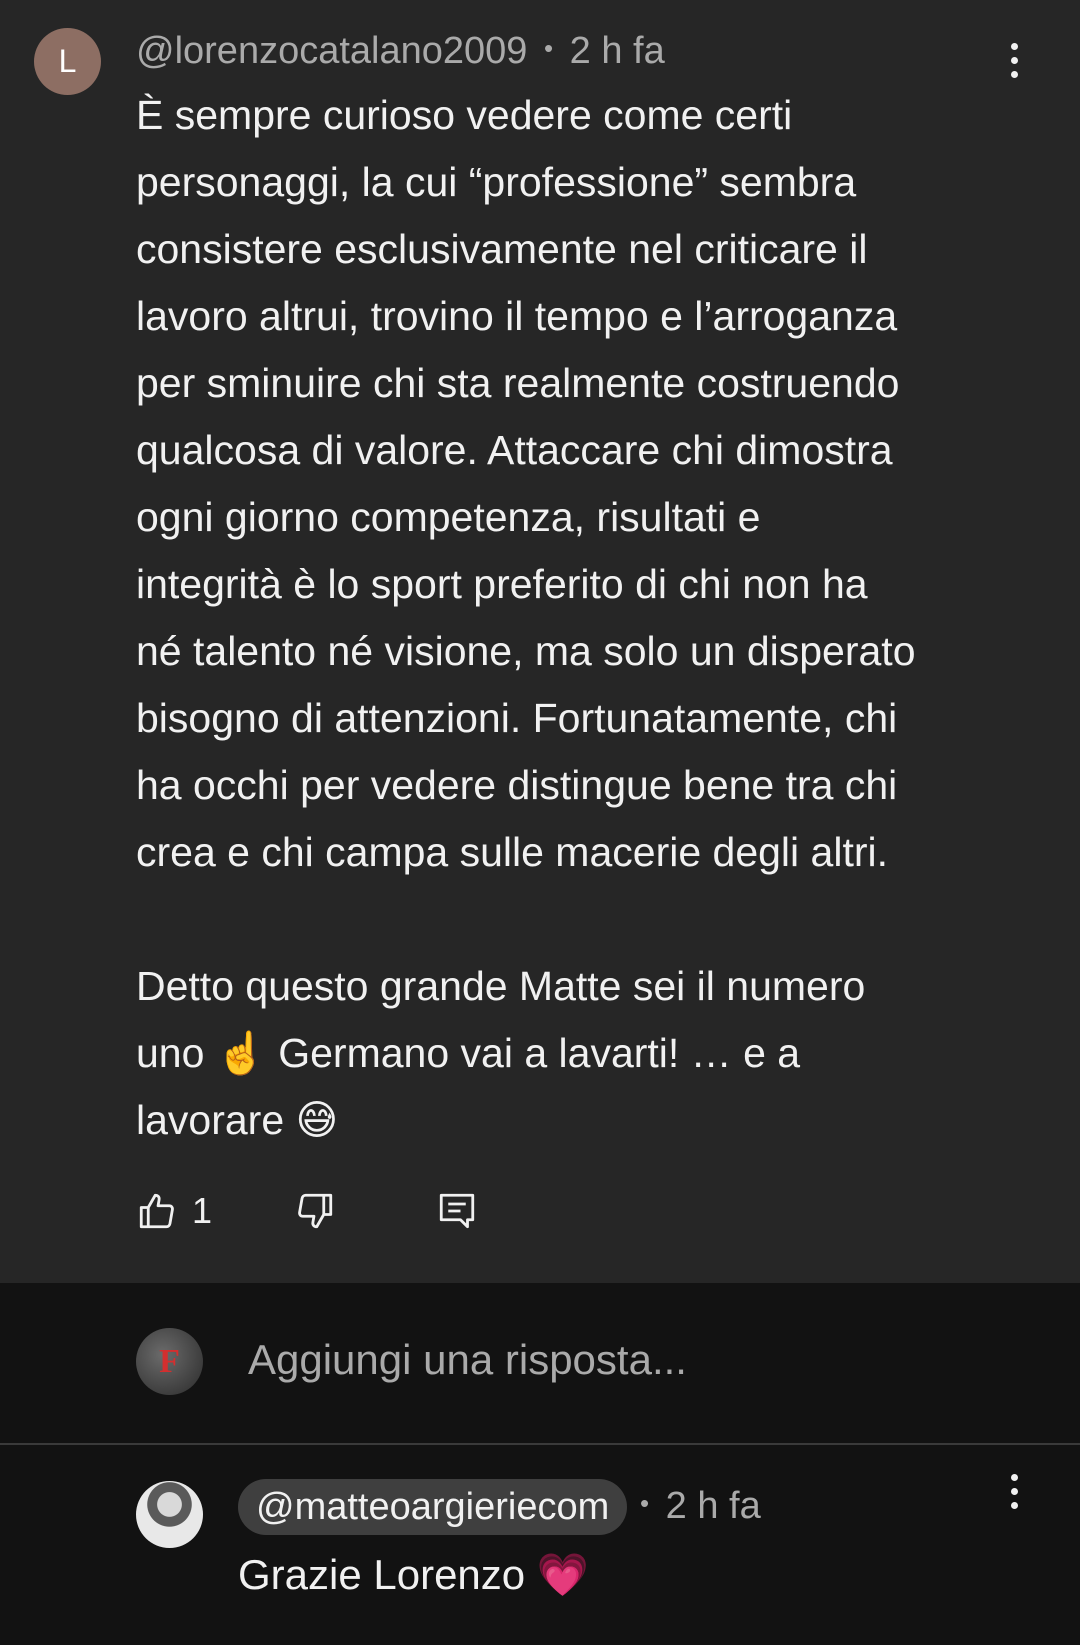 The image size is (1080, 1645). Describe the element at coordinates (713, 1506) in the screenshot. I see `reply-timestamp: 2 h fa` at that location.